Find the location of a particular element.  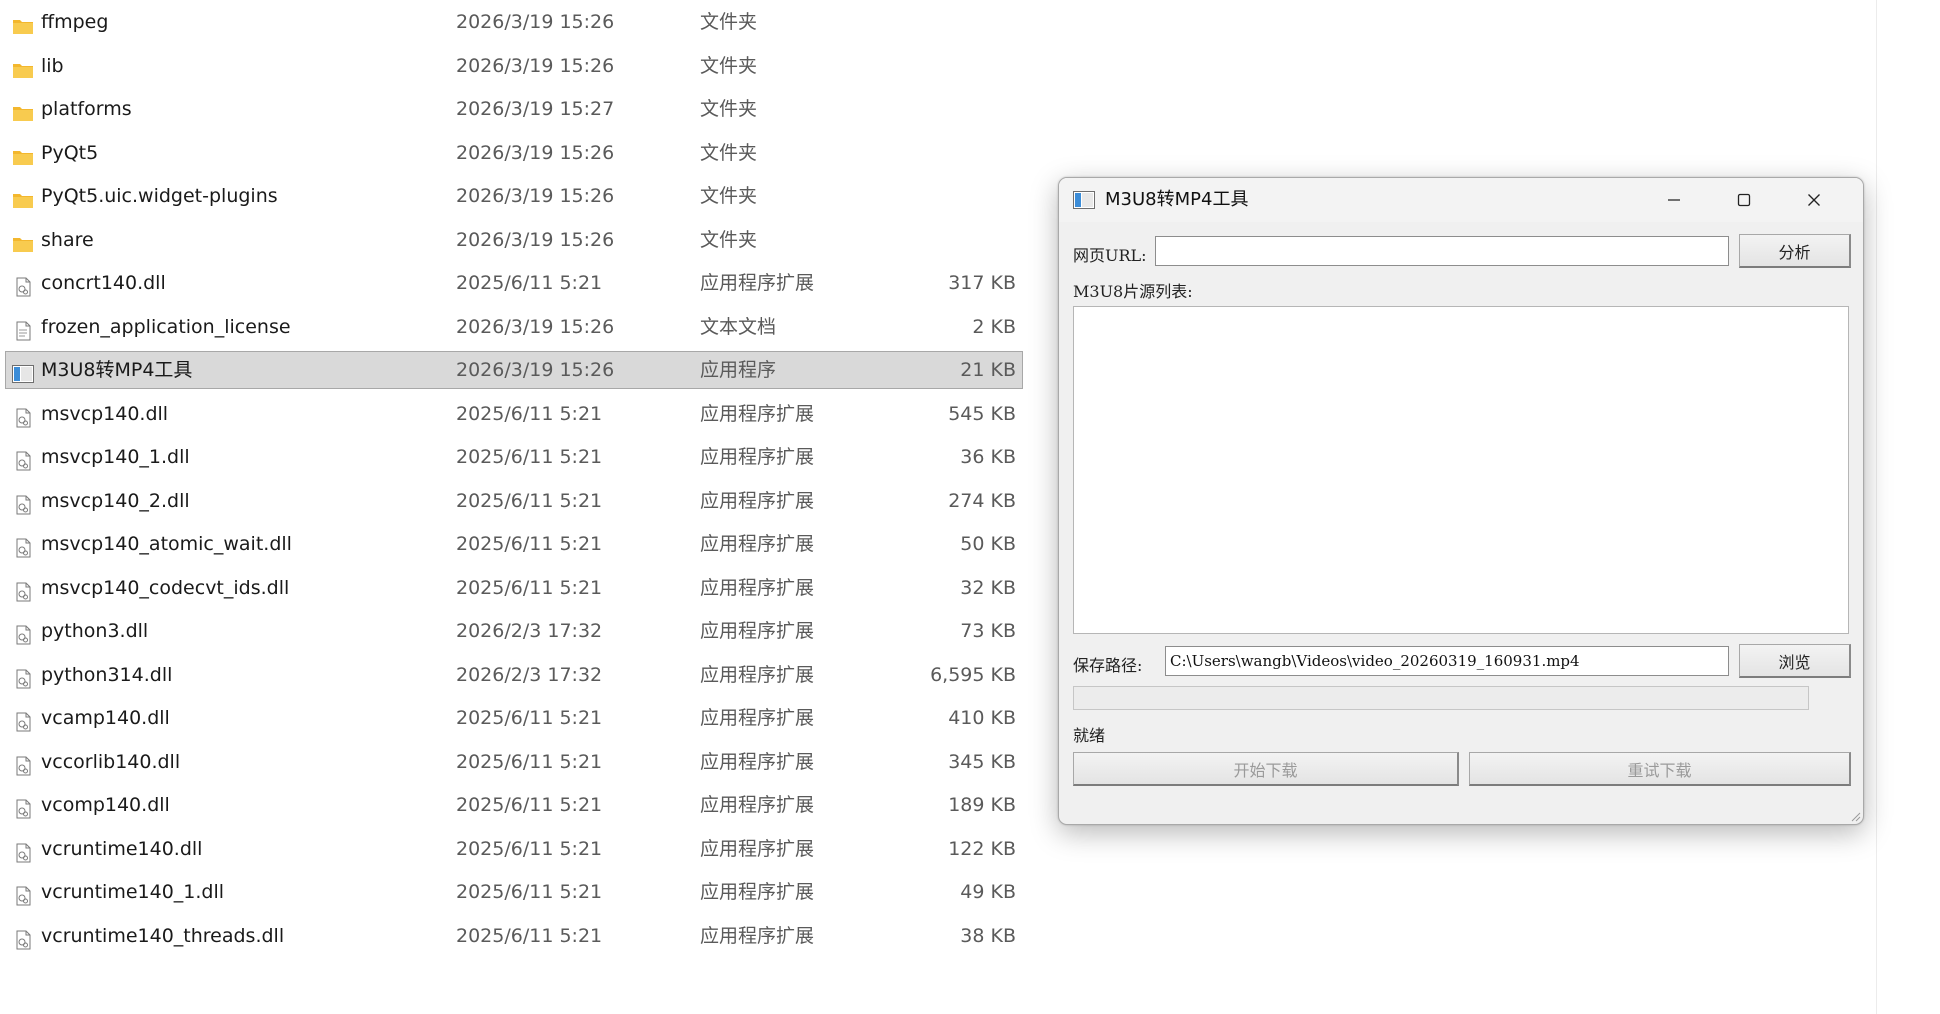

file-size: 122 KB is located at coordinates (982, 848).